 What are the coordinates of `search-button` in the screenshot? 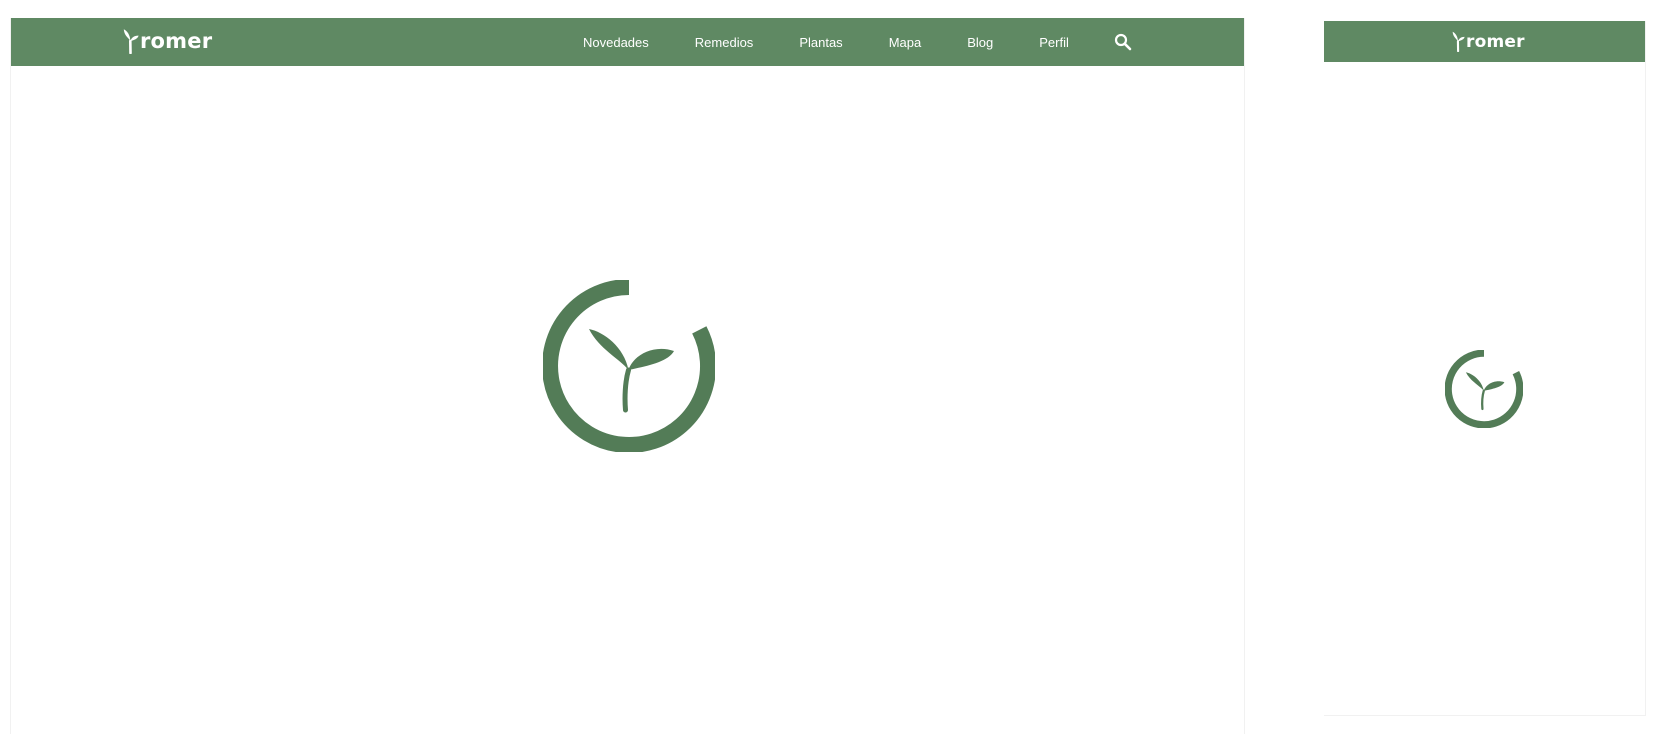 It's located at (1123, 42).